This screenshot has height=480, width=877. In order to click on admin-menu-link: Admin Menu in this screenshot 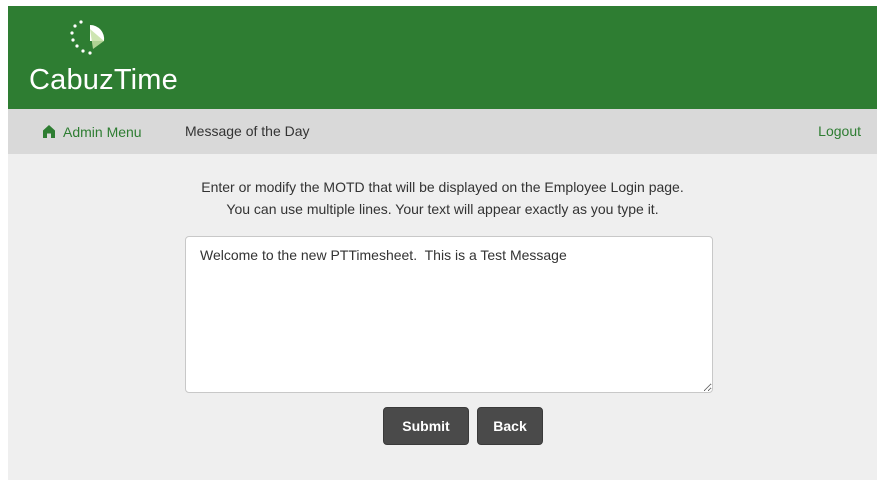, I will do `click(92, 131)`.